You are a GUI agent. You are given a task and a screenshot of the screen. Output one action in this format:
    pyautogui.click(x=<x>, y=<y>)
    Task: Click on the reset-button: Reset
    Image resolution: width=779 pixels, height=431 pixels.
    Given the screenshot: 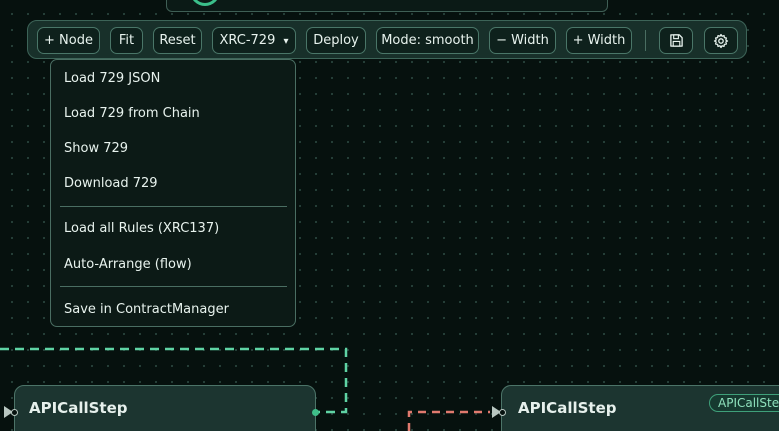 What is the action you would take?
    pyautogui.click(x=177, y=40)
    